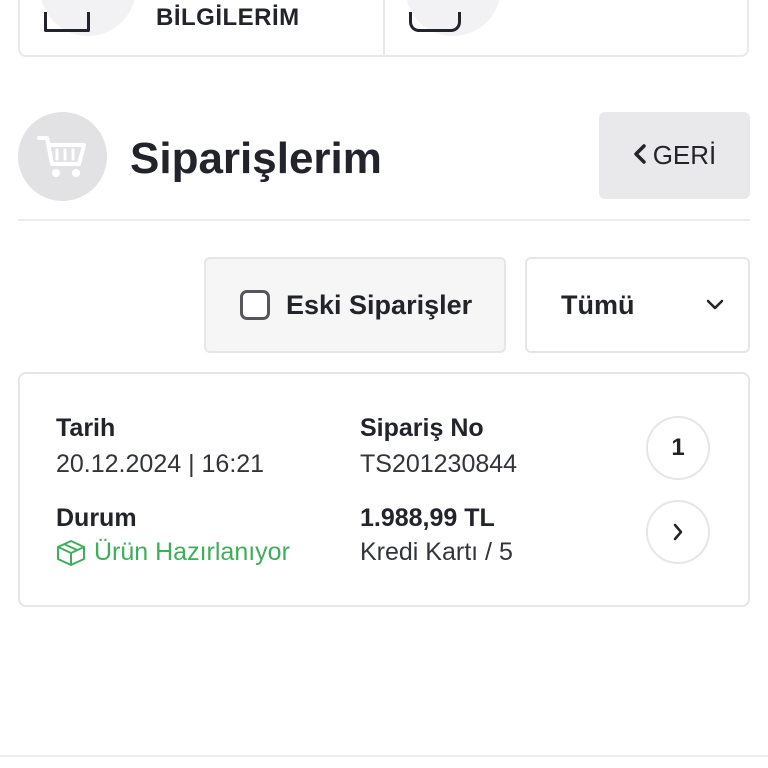 The height and width of the screenshot is (768, 768). Describe the element at coordinates (62, 156) in the screenshot. I see `cart-icon` at that location.